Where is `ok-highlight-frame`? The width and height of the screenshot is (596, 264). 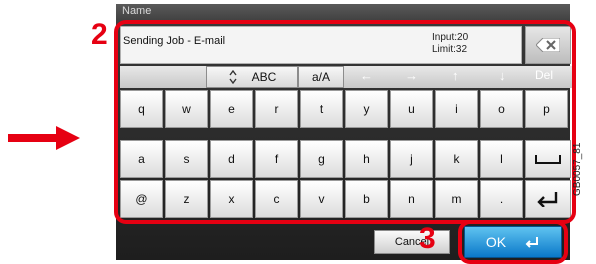 ok-highlight-frame is located at coordinates (513, 242).